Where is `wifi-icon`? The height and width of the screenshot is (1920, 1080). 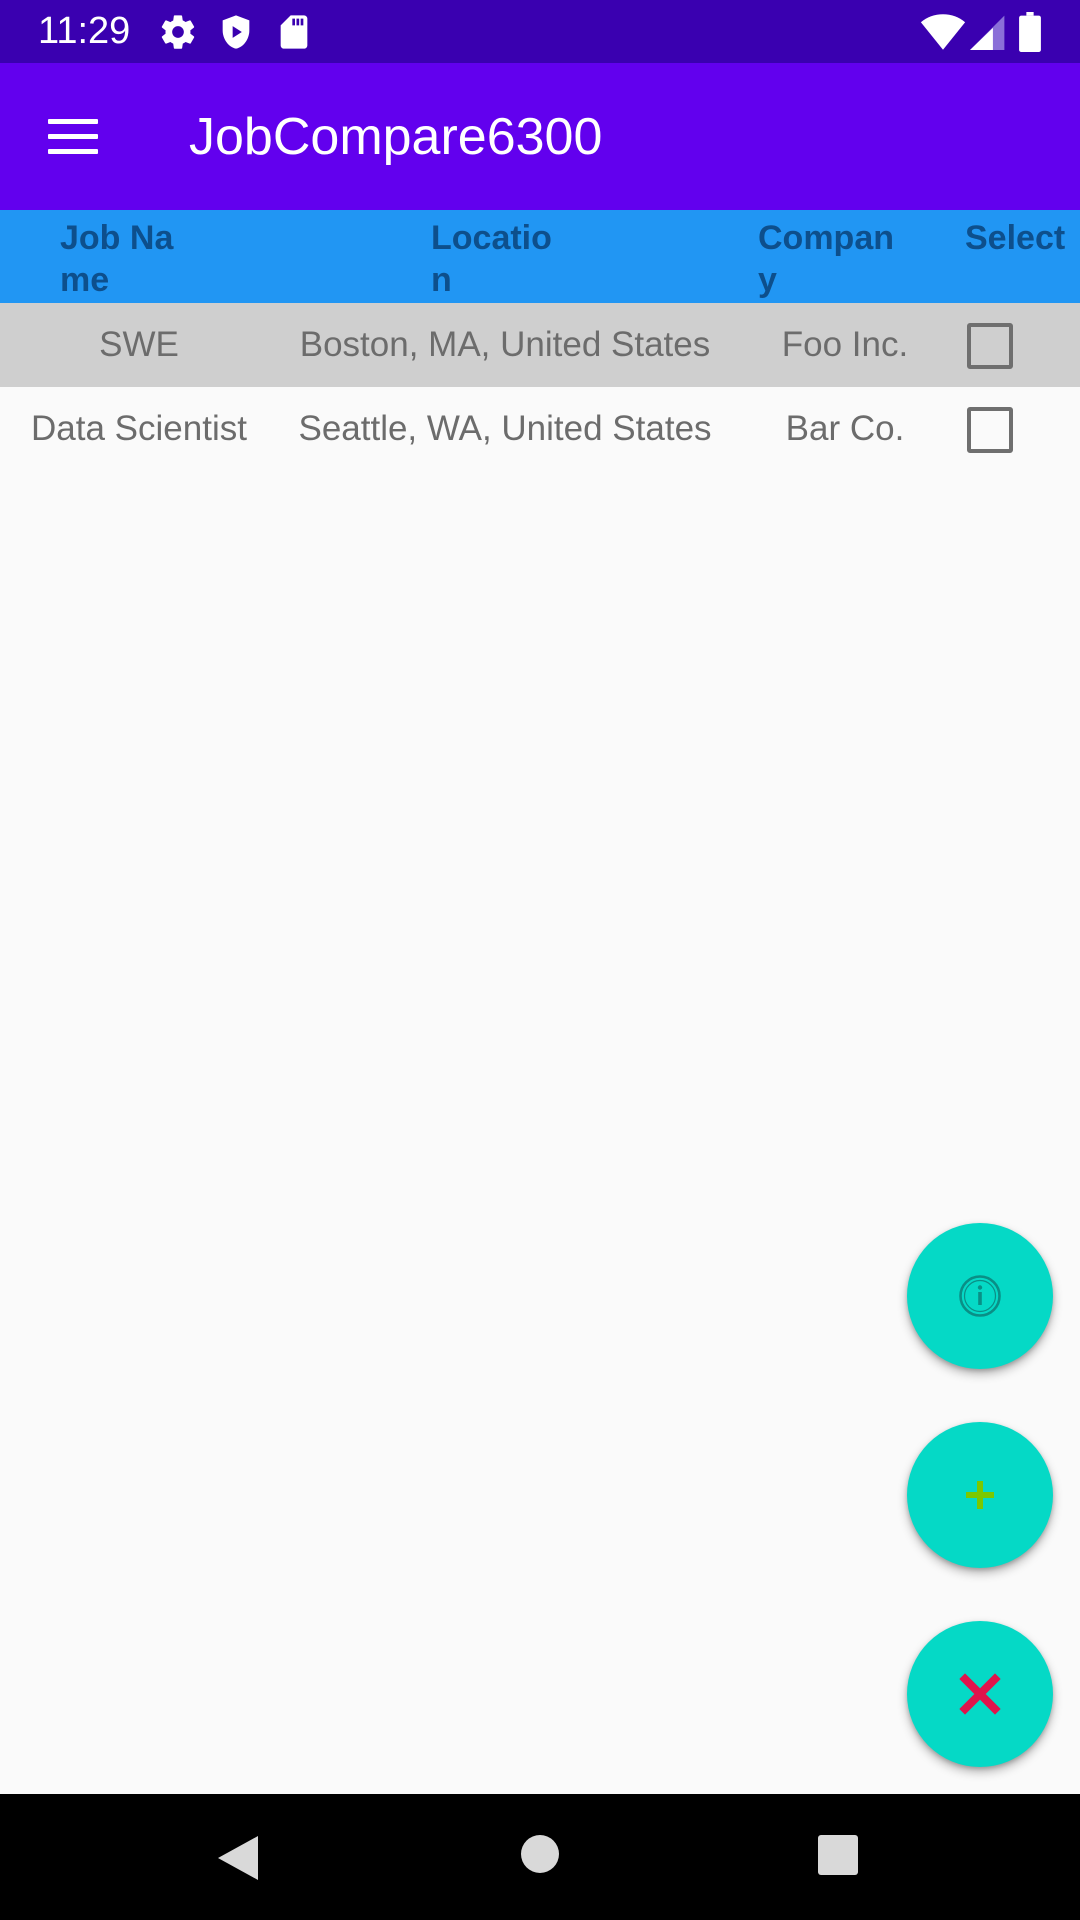 wifi-icon is located at coordinates (943, 32).